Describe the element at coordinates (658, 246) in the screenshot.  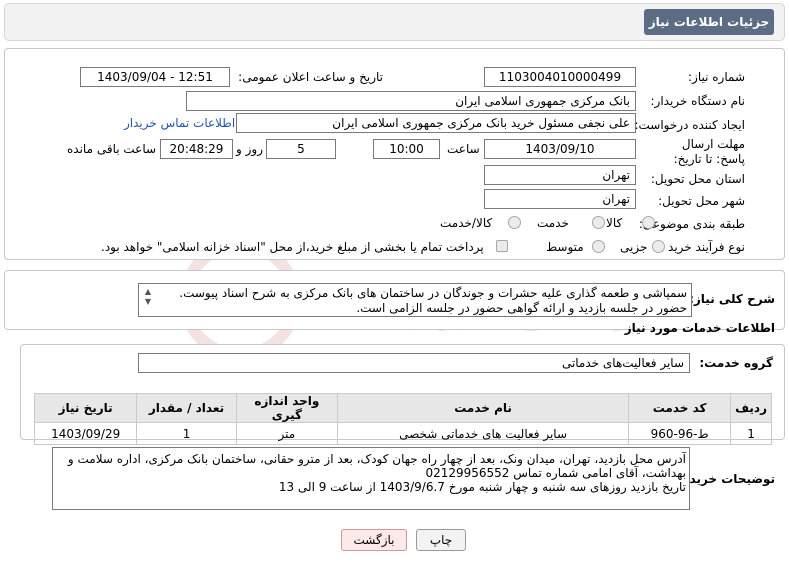
I see `process-partial-radio` at that location.